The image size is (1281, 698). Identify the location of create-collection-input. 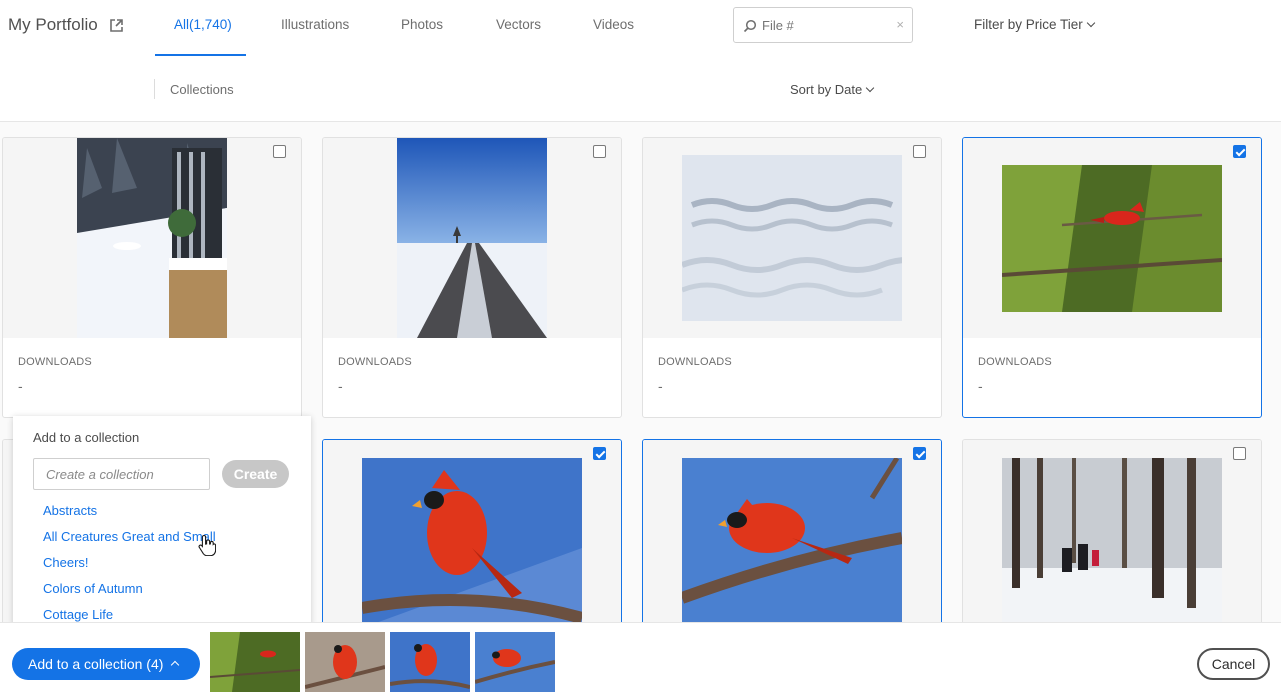
(121, 474).